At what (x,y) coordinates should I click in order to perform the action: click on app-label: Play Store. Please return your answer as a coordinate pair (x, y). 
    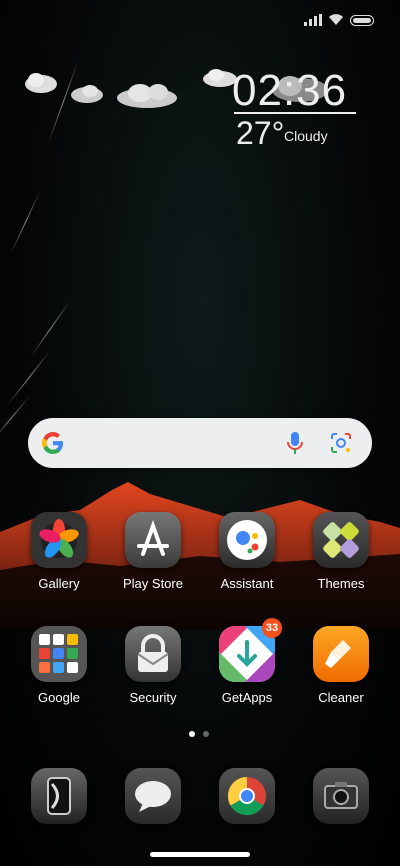
    Looking at the image, I should click on (153, 583).